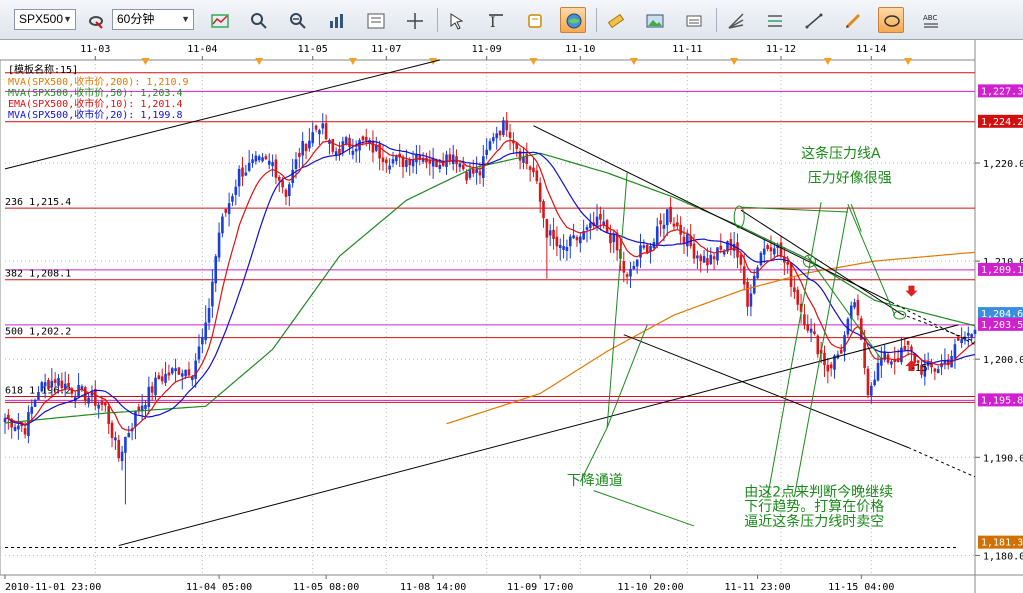 The width and height of the screenshot is (1023, 593). I want to click on fan-button, so click(735, 20).